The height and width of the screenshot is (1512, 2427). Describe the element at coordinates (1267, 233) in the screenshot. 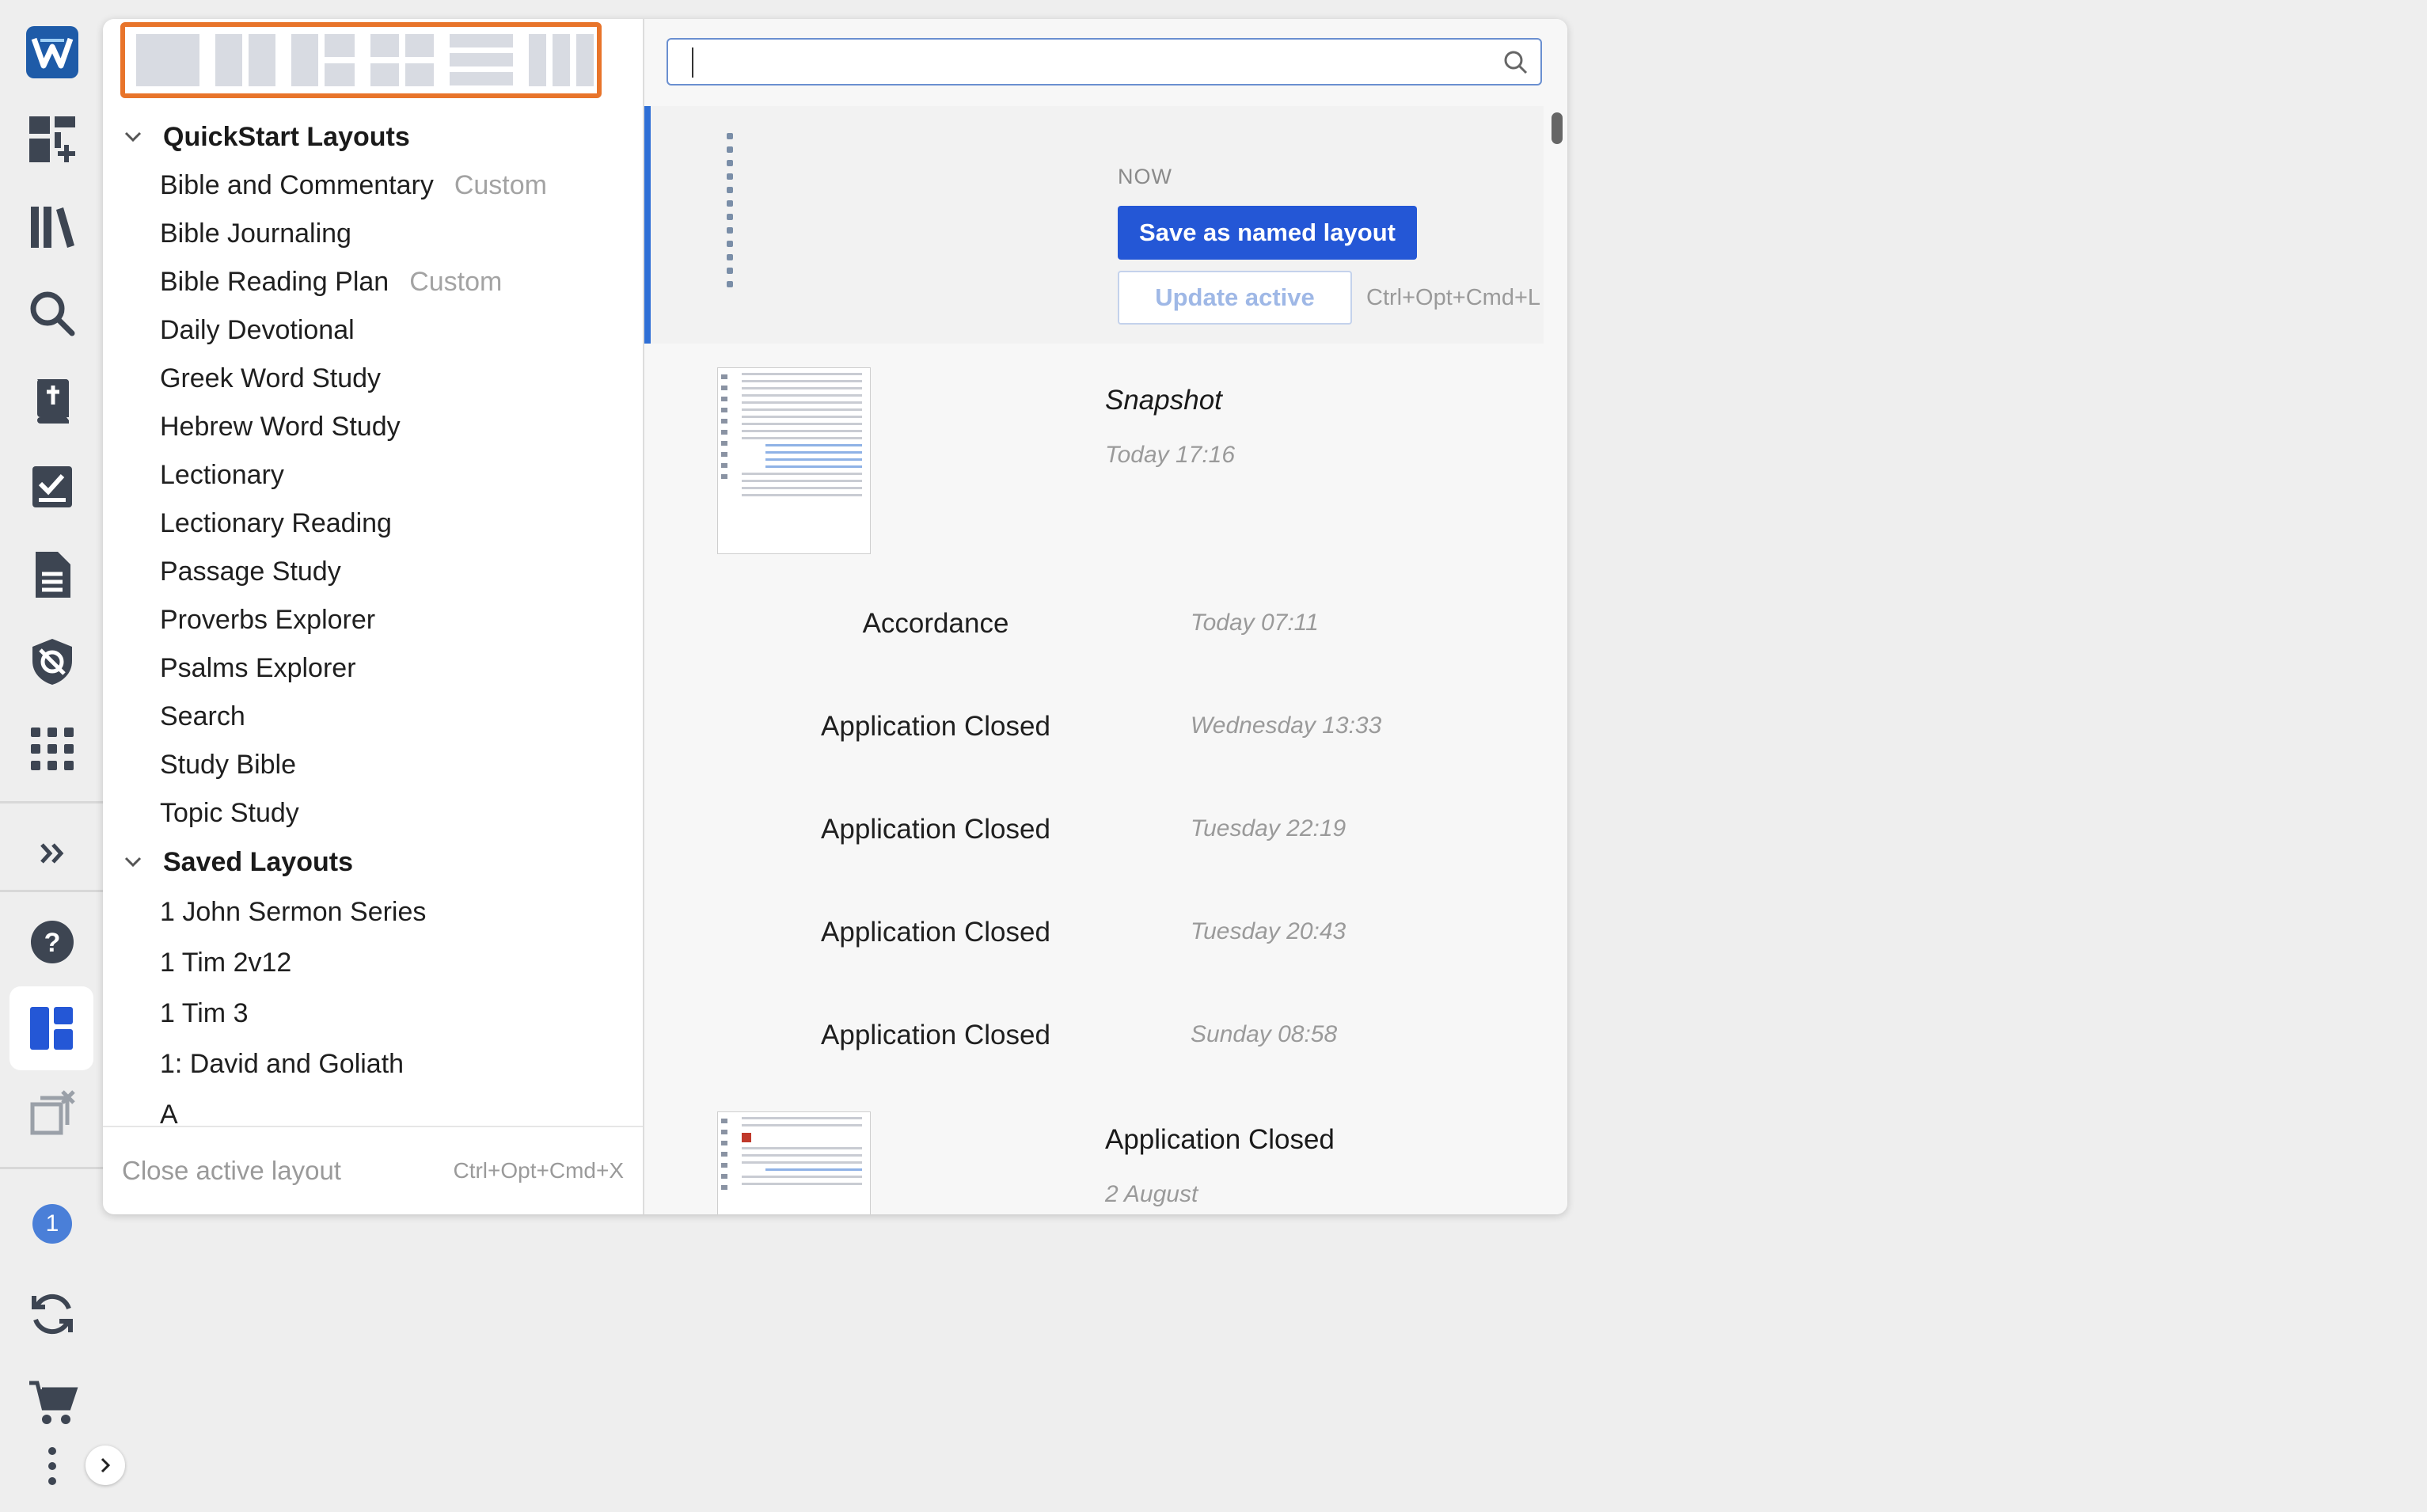

I see `save-as-named-layout-button: Save as named layout` at that location.